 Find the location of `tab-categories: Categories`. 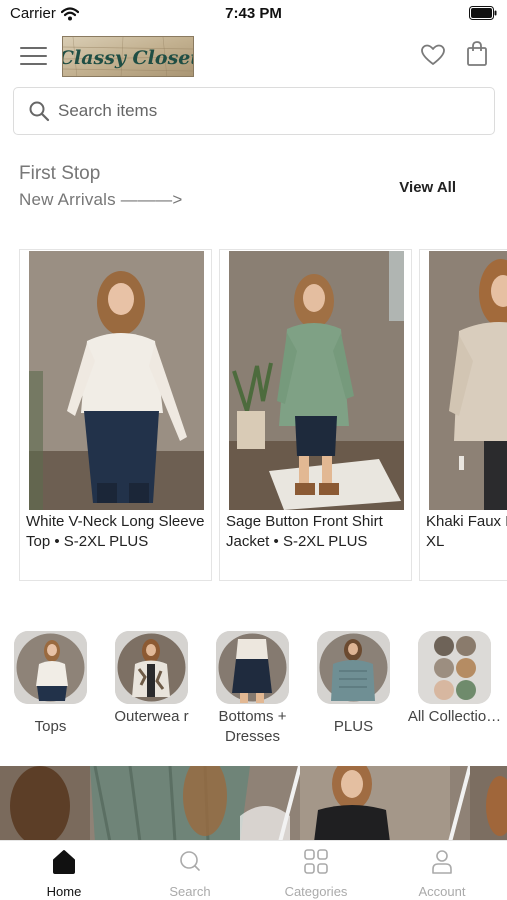

tab-categories: Categories is located at coordinates (316, 870).